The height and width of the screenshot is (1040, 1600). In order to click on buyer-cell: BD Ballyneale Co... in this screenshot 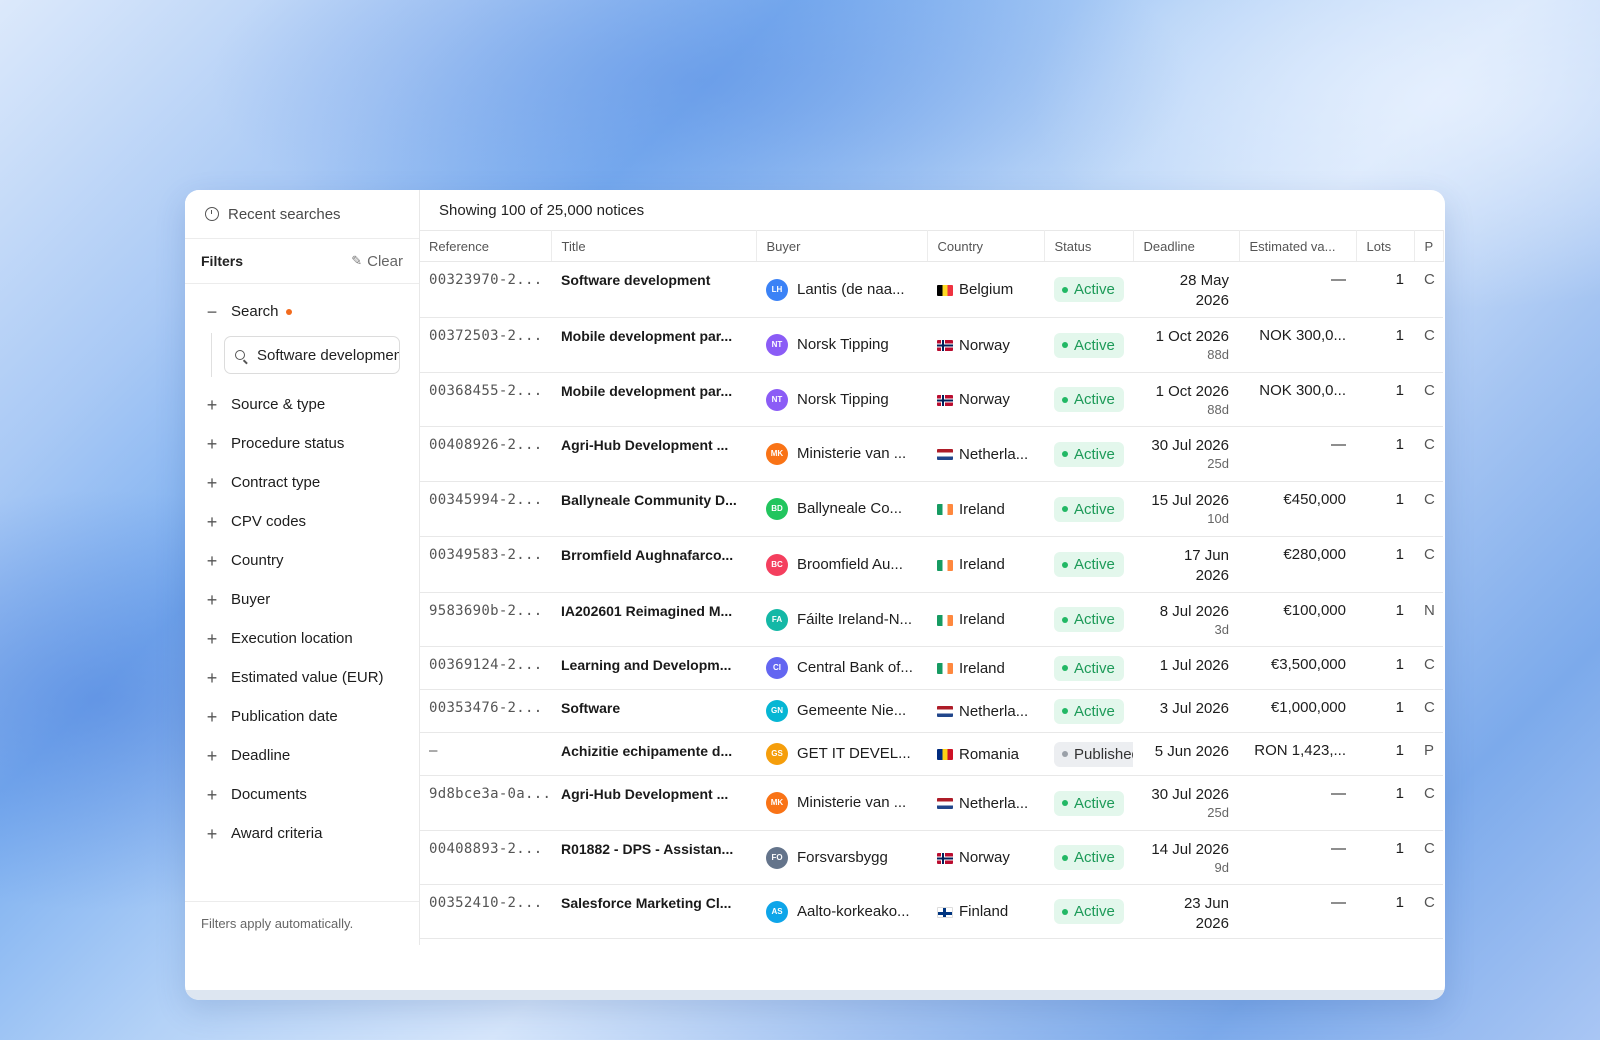, I will do `click(841, 509)`.